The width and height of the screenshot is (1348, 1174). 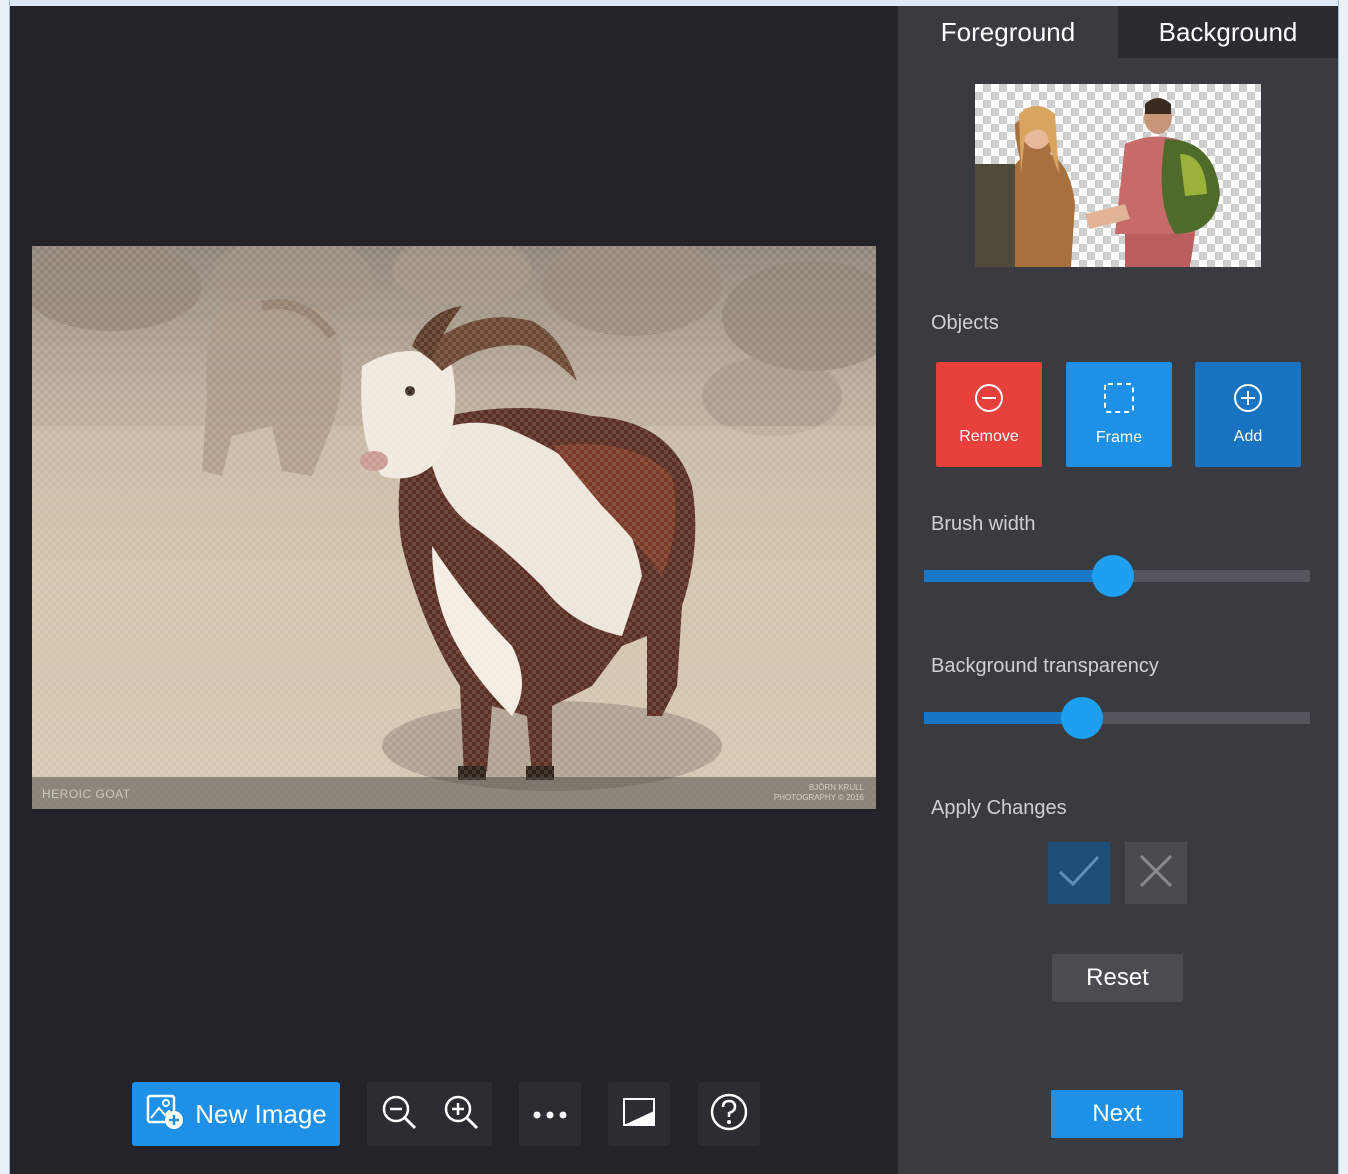 I want to click on zoom-in-icon, so click(x=461, y=1114).